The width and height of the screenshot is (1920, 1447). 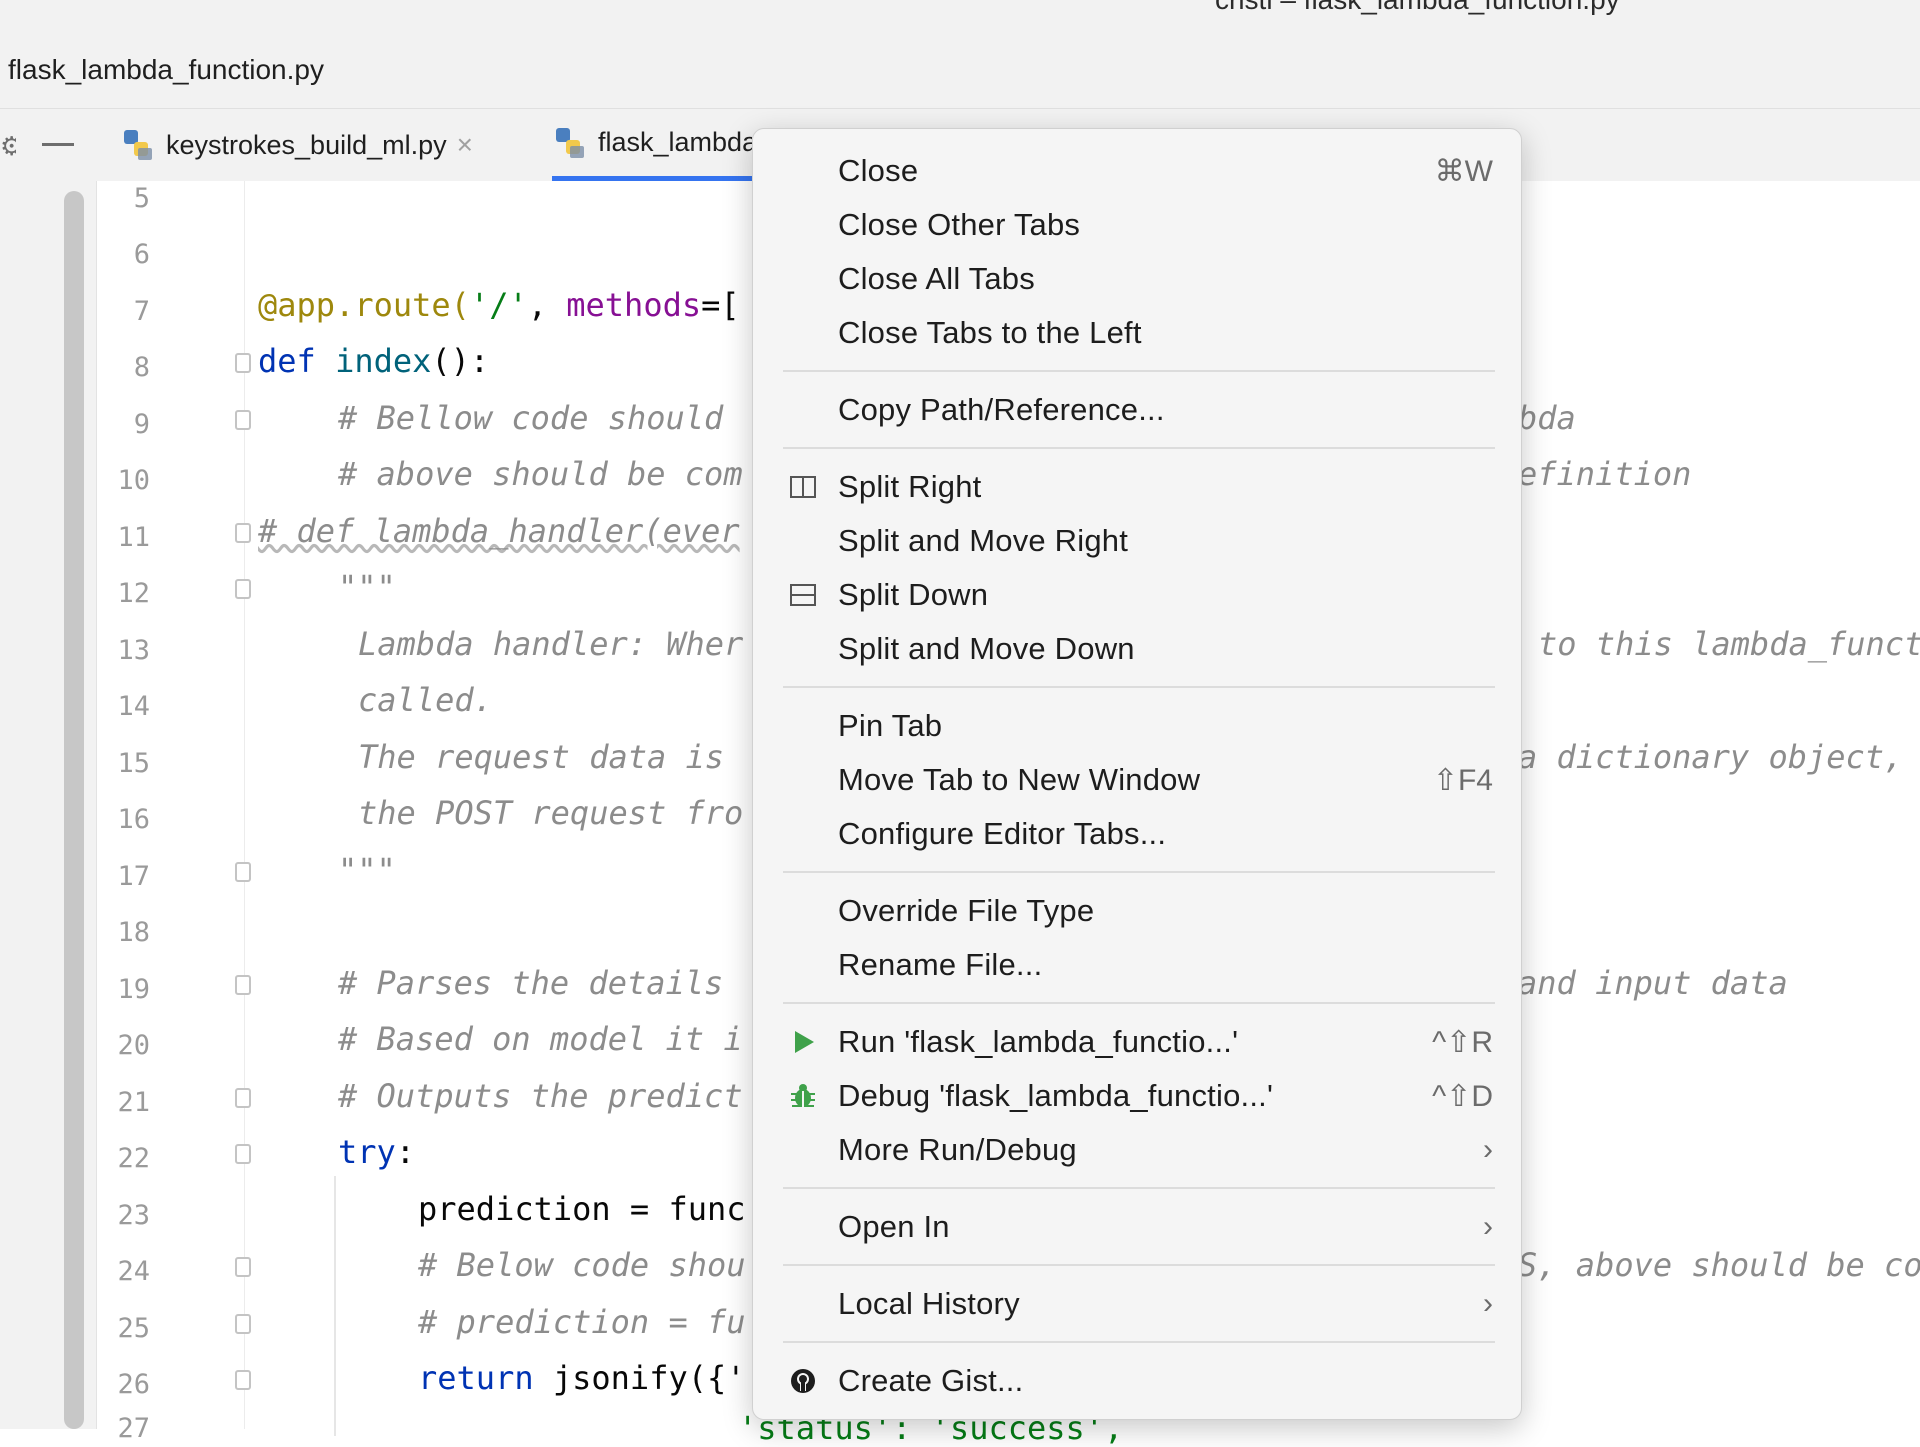 What do you see at coordinates (1137, 911) in the screenshot?
I see `menu-item-override-file-type: Override File Type` at bounding box center [1137, 911].